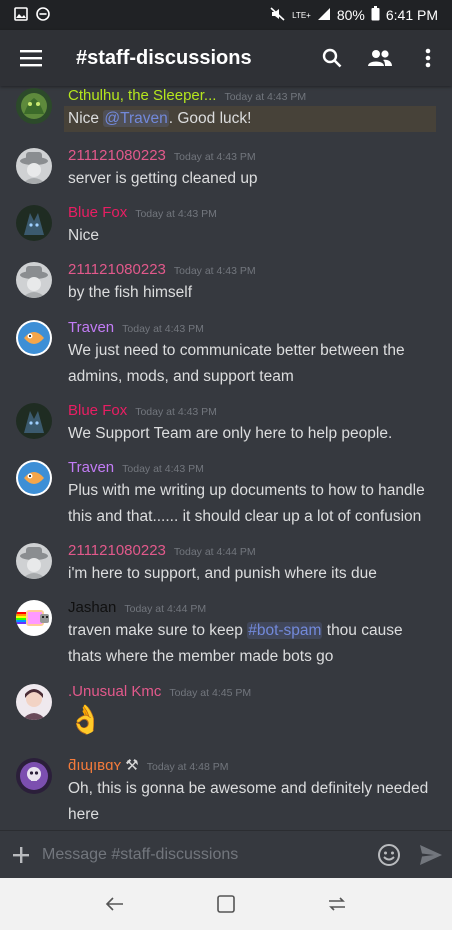  What do you see at coordinates (136, 118) in the screenshot?
I see `user-mention: @Traven` at bounding box center [136, 118].